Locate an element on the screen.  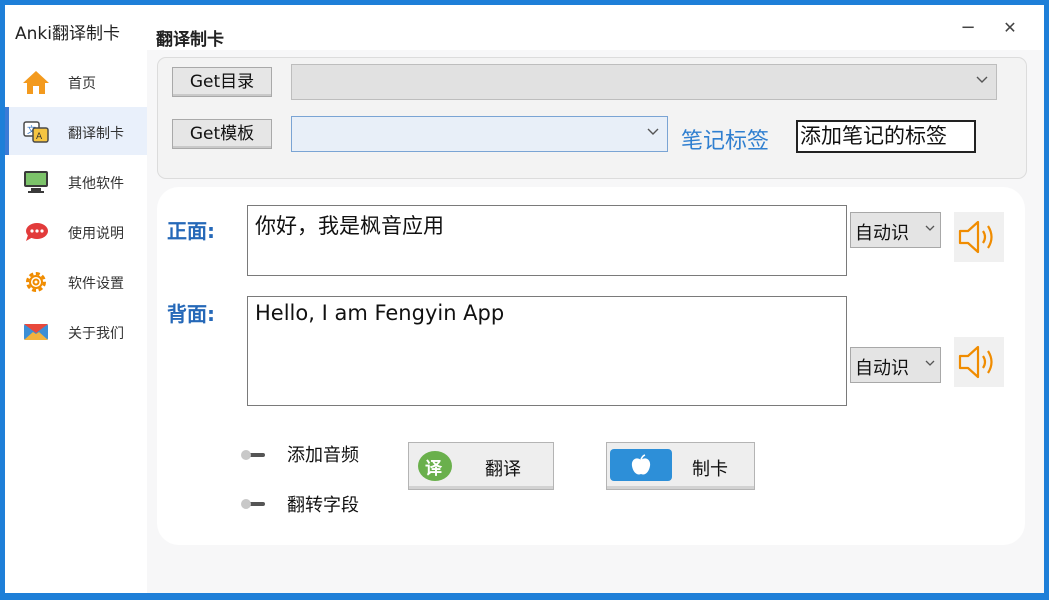
sidebar-item-label: 其他软件 is located at coordinates (96, 184).